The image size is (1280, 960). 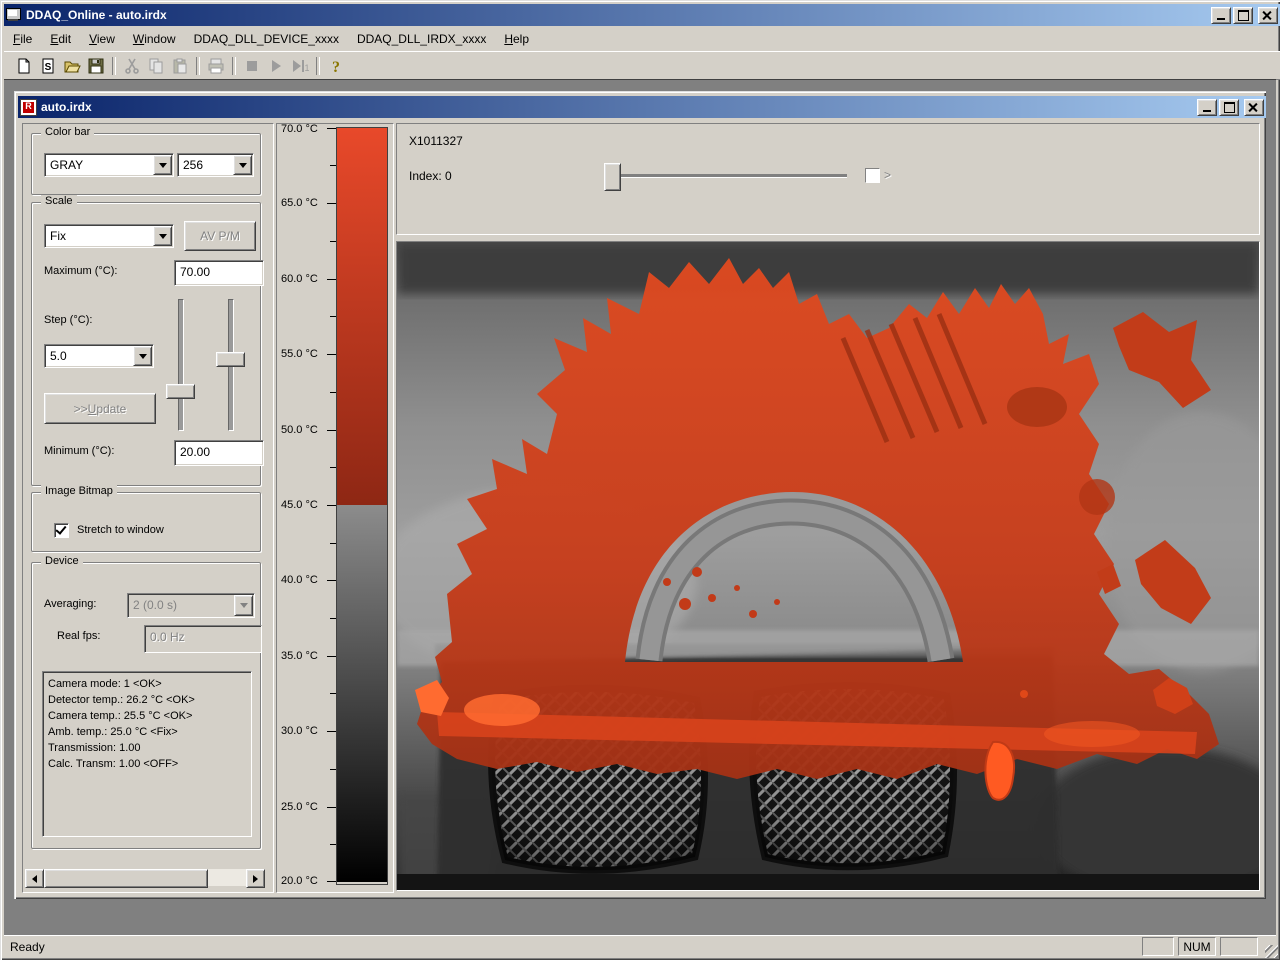 I want to click on max-slider-track, so click(x=181, y=365).